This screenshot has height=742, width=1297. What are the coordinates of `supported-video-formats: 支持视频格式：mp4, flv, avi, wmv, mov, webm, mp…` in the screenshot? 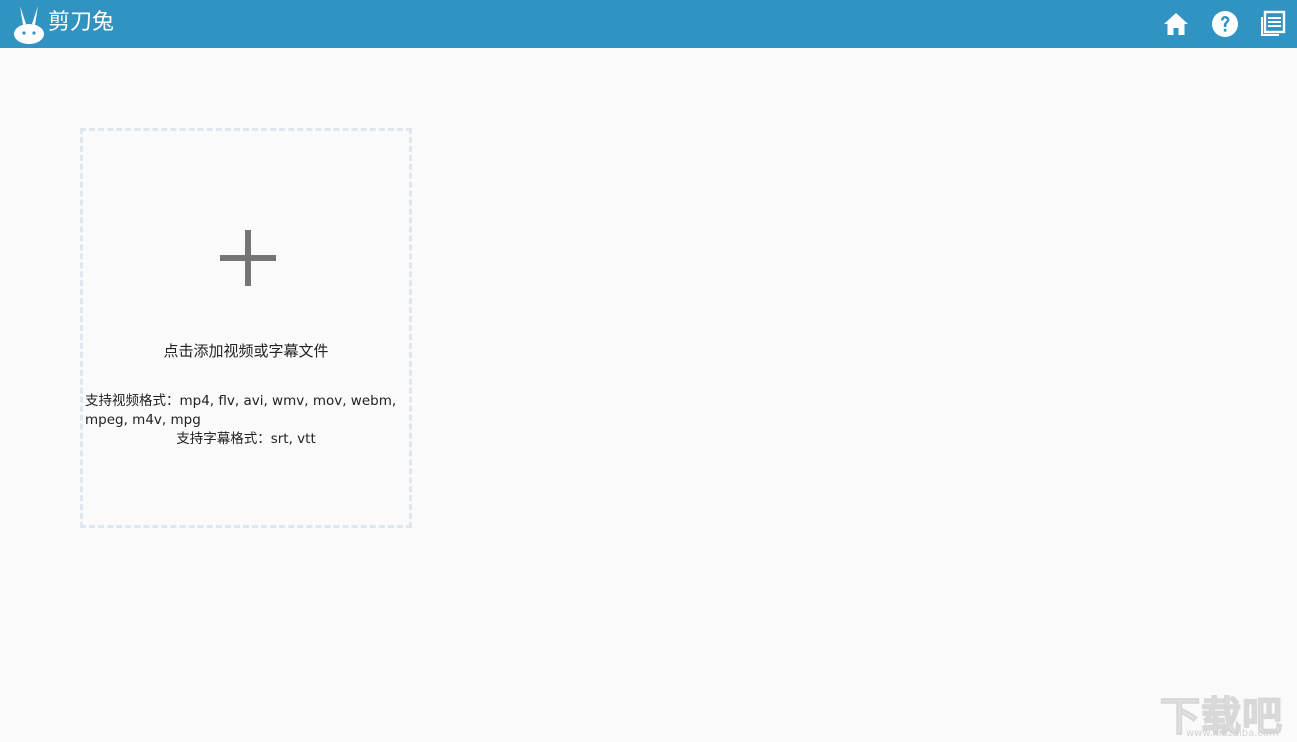 It's located at (241, 410).